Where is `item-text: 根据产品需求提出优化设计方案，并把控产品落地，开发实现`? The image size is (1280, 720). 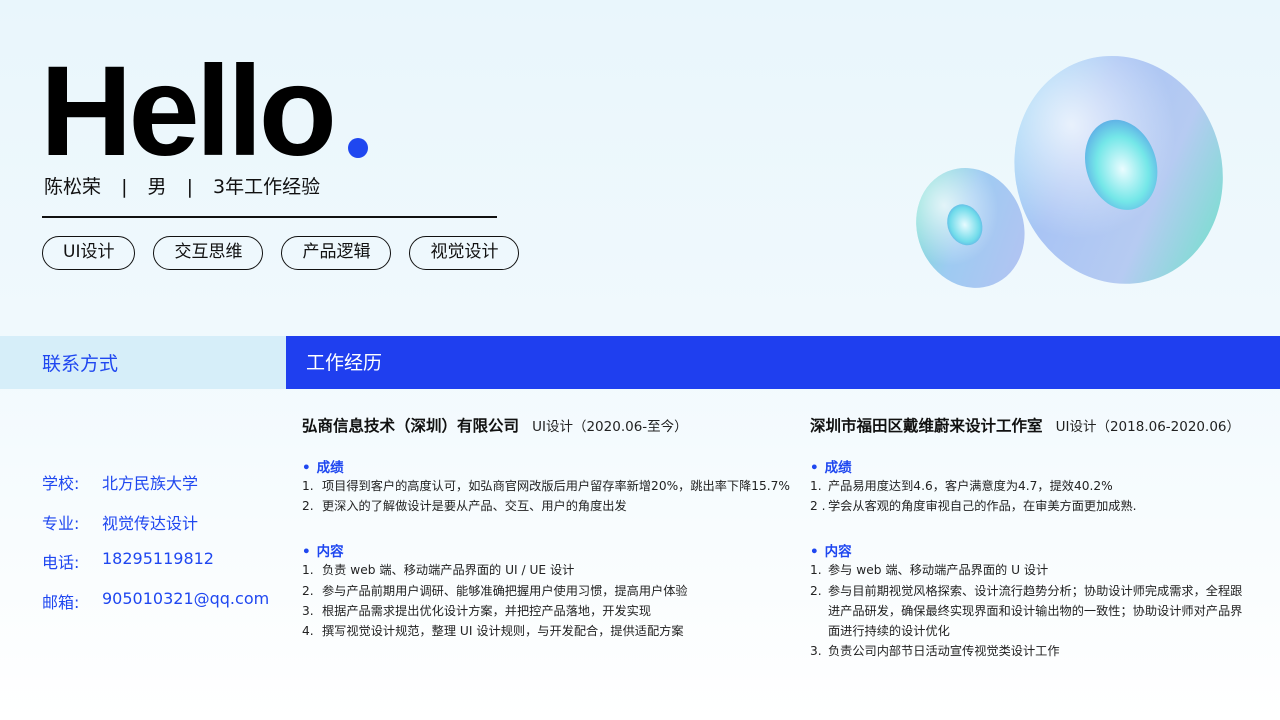
item-text: 根据产品需求提出优化设计方案，并把控产品落地，开发实现 is located at coordinates (487, 610).